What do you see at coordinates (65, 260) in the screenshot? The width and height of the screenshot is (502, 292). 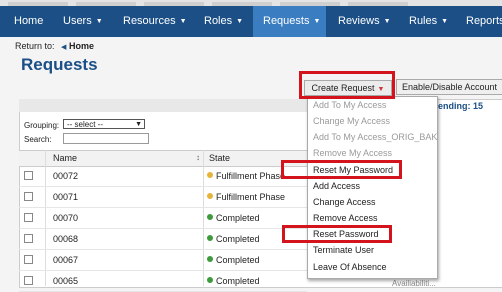 I see `request-id: 00067` at bounding box center [65, 260].